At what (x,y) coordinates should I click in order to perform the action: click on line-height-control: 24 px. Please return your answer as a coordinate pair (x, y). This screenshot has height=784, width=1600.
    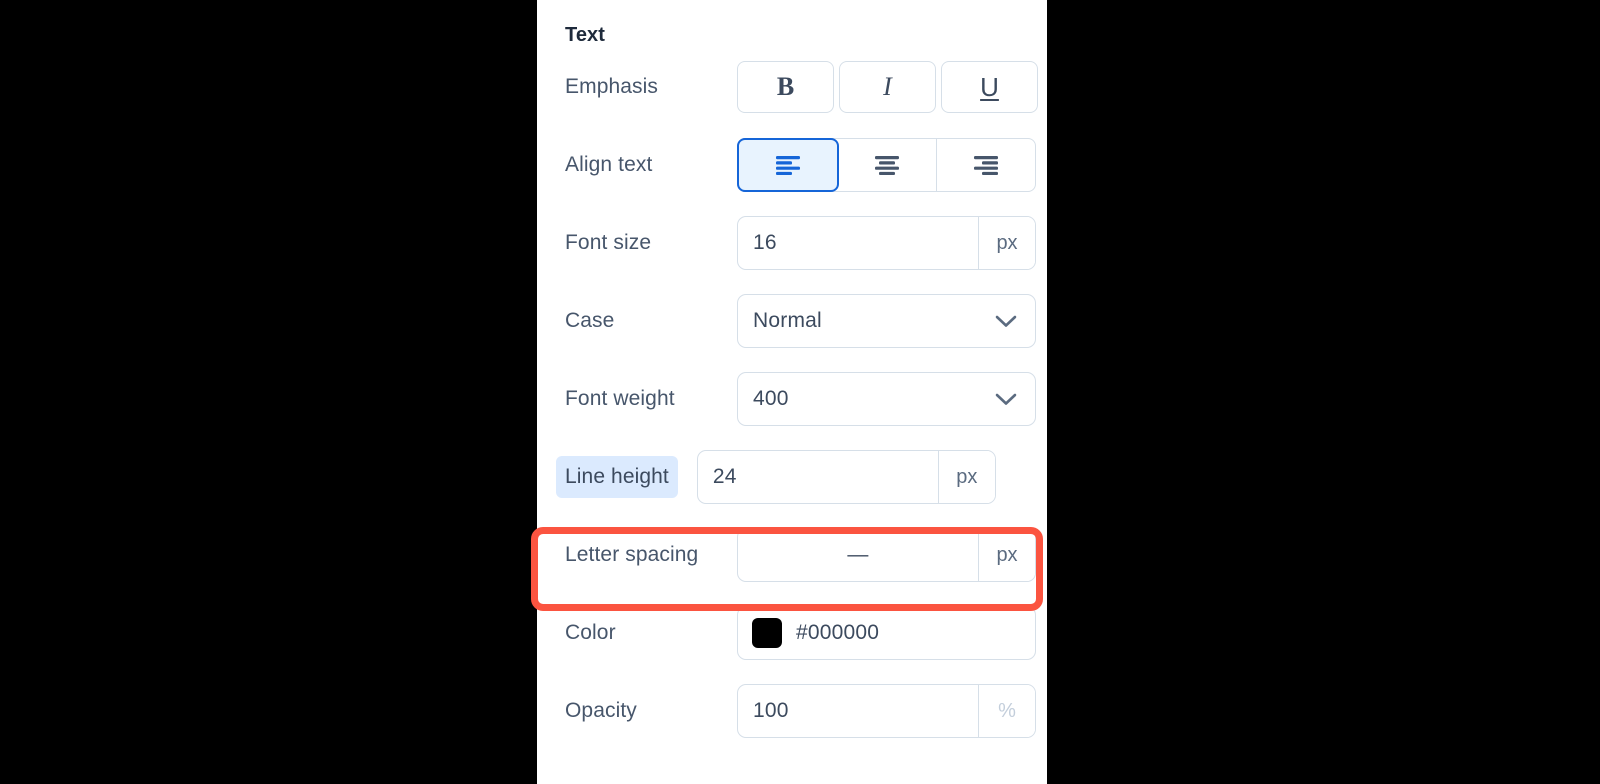
    Looking at the image, I should click on (863, 477).